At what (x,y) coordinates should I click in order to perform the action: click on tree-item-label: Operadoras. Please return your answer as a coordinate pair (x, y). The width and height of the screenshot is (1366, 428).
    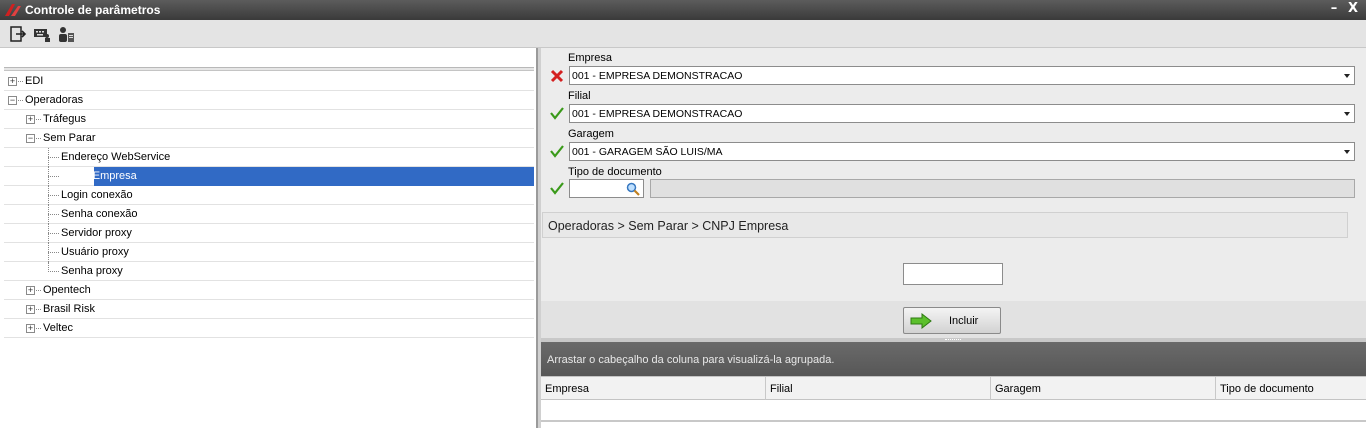
    Looking at the image, I should click on (54, 100).